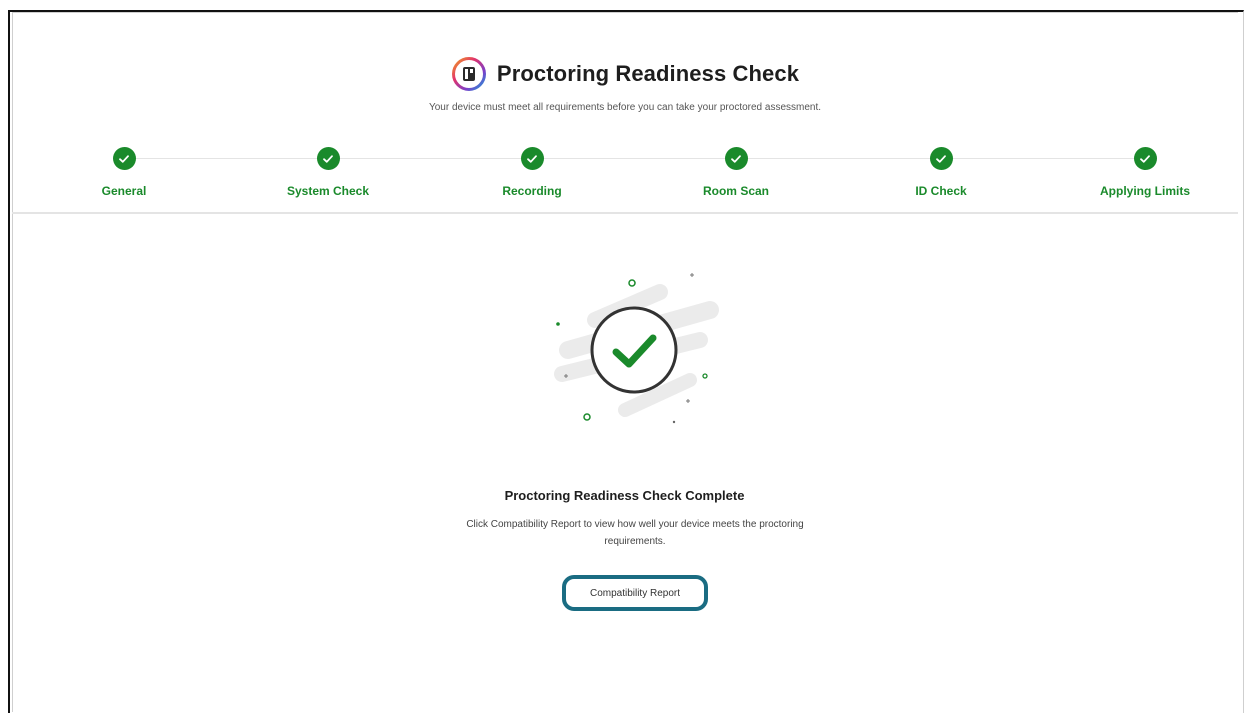 Image resolution: width=1249 pixels, height=713 pixels. I want to click on step-label: Applying Limits, so click(1145, 191).